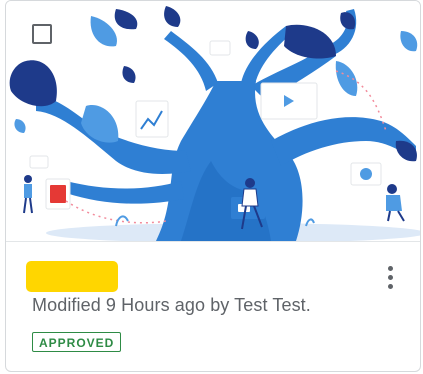 The width and height of the screenshot is (423, 374). What do you see at coordinates (77, 342) in the screenshot?
I see `status-badge: APPROVED` at bounding box center [77, 342].